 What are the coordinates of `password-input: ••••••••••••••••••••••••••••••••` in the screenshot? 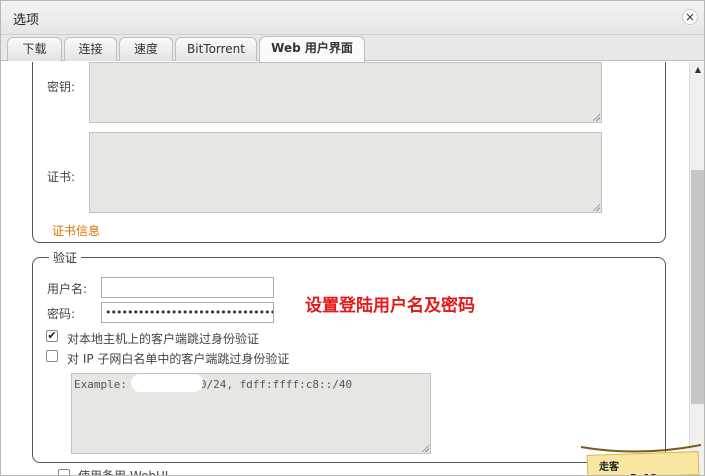 It's located at (187, 312).